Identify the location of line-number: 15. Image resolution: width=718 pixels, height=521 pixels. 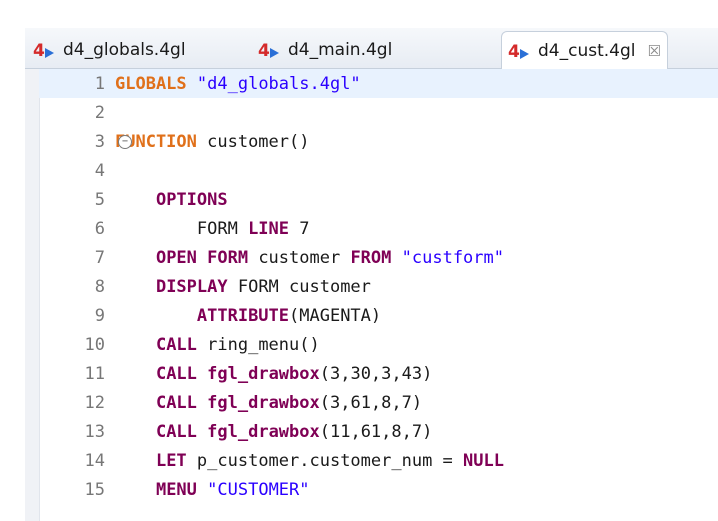
(94, 489).